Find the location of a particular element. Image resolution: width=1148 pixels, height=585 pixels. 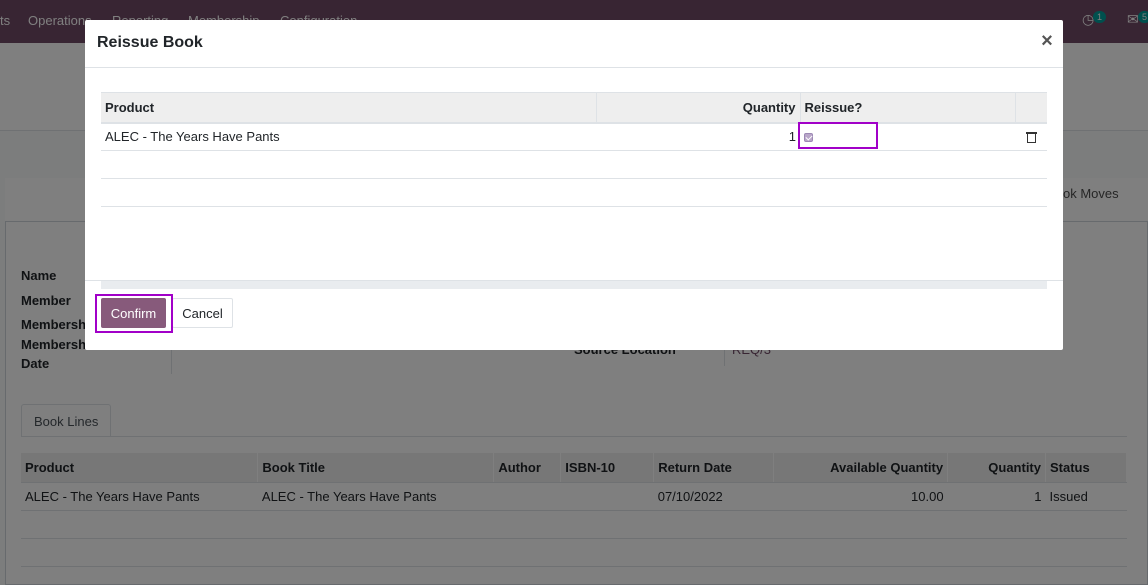

close-icon: × is located at coordinates (1047, 42).